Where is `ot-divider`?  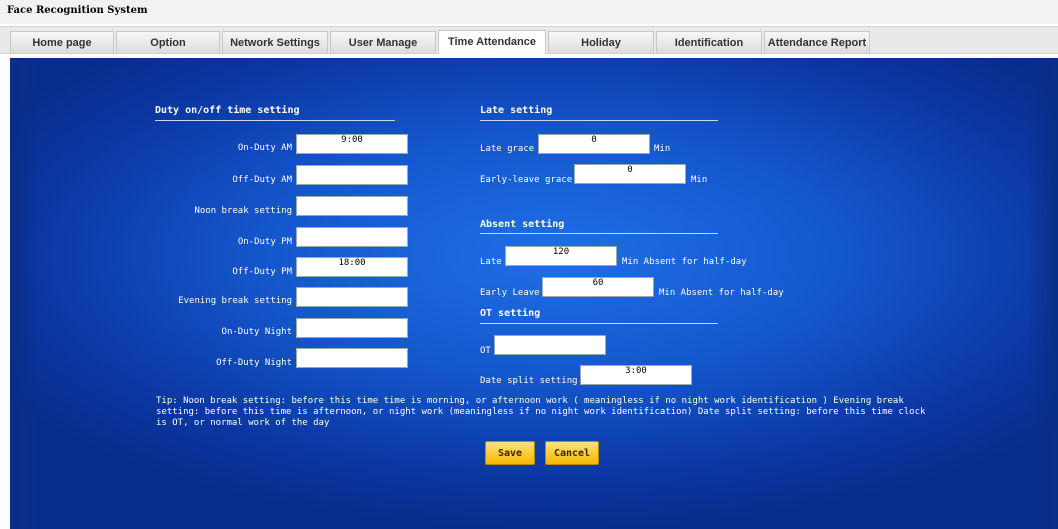 ot-divider is located at coordinates (599, 323).